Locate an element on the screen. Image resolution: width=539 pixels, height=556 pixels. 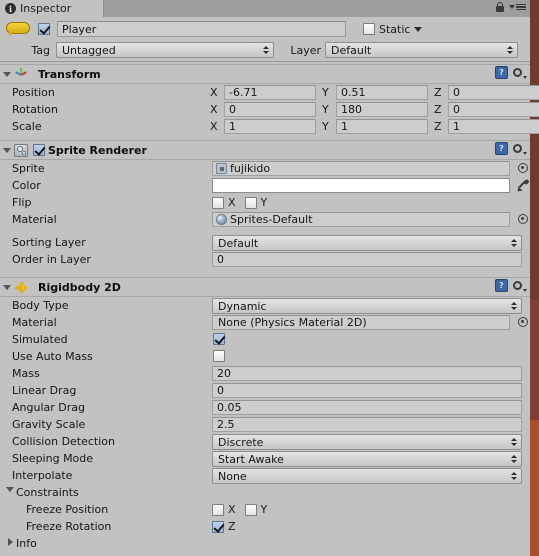
flip-x-checkbox is located at coordinates (218, 202).